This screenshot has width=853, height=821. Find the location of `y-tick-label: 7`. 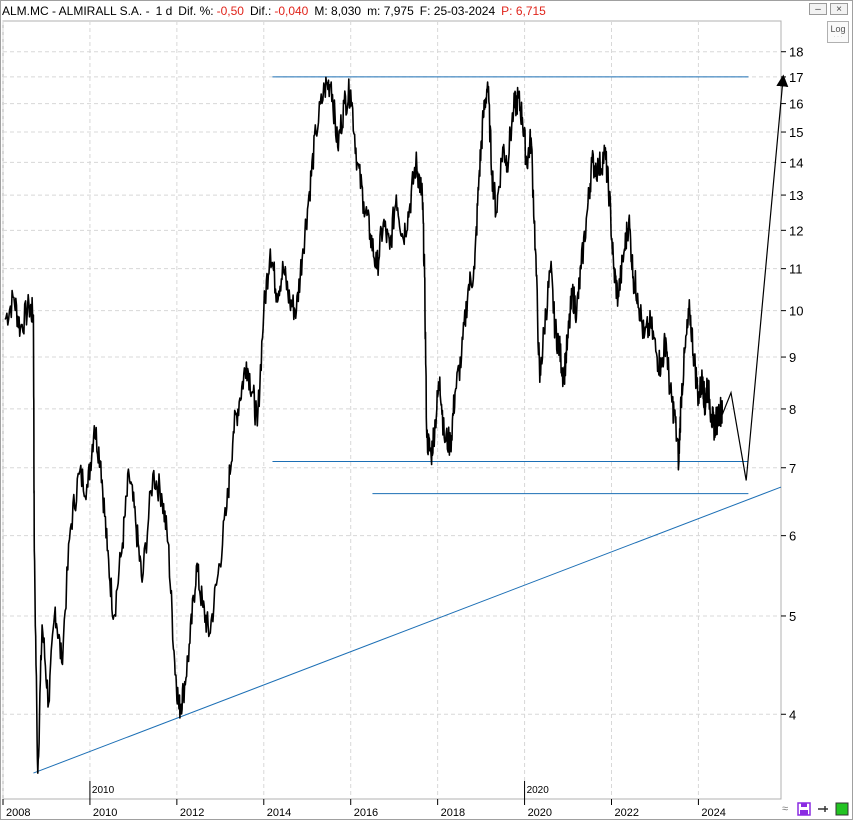

y-tick-label: 7 is located at coordinates (792, 468).